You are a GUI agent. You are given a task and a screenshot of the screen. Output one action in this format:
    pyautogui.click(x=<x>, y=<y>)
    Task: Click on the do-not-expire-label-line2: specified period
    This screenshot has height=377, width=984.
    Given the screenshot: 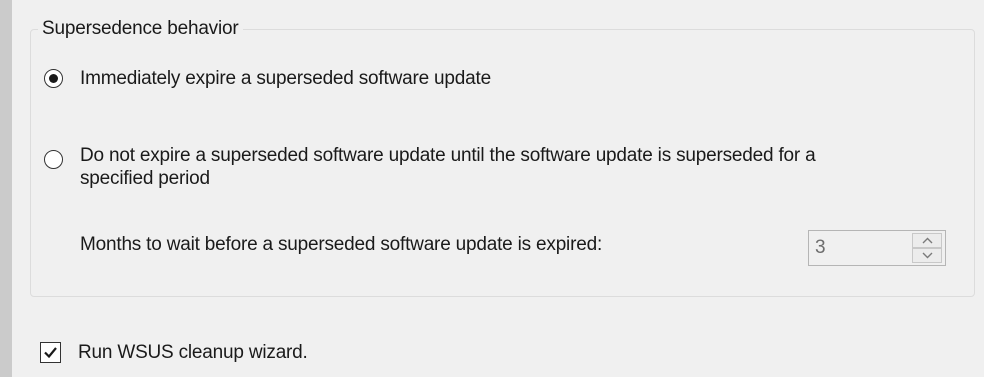 What is the action you would take?
    pyautogui.click(x=145, y=178)
    